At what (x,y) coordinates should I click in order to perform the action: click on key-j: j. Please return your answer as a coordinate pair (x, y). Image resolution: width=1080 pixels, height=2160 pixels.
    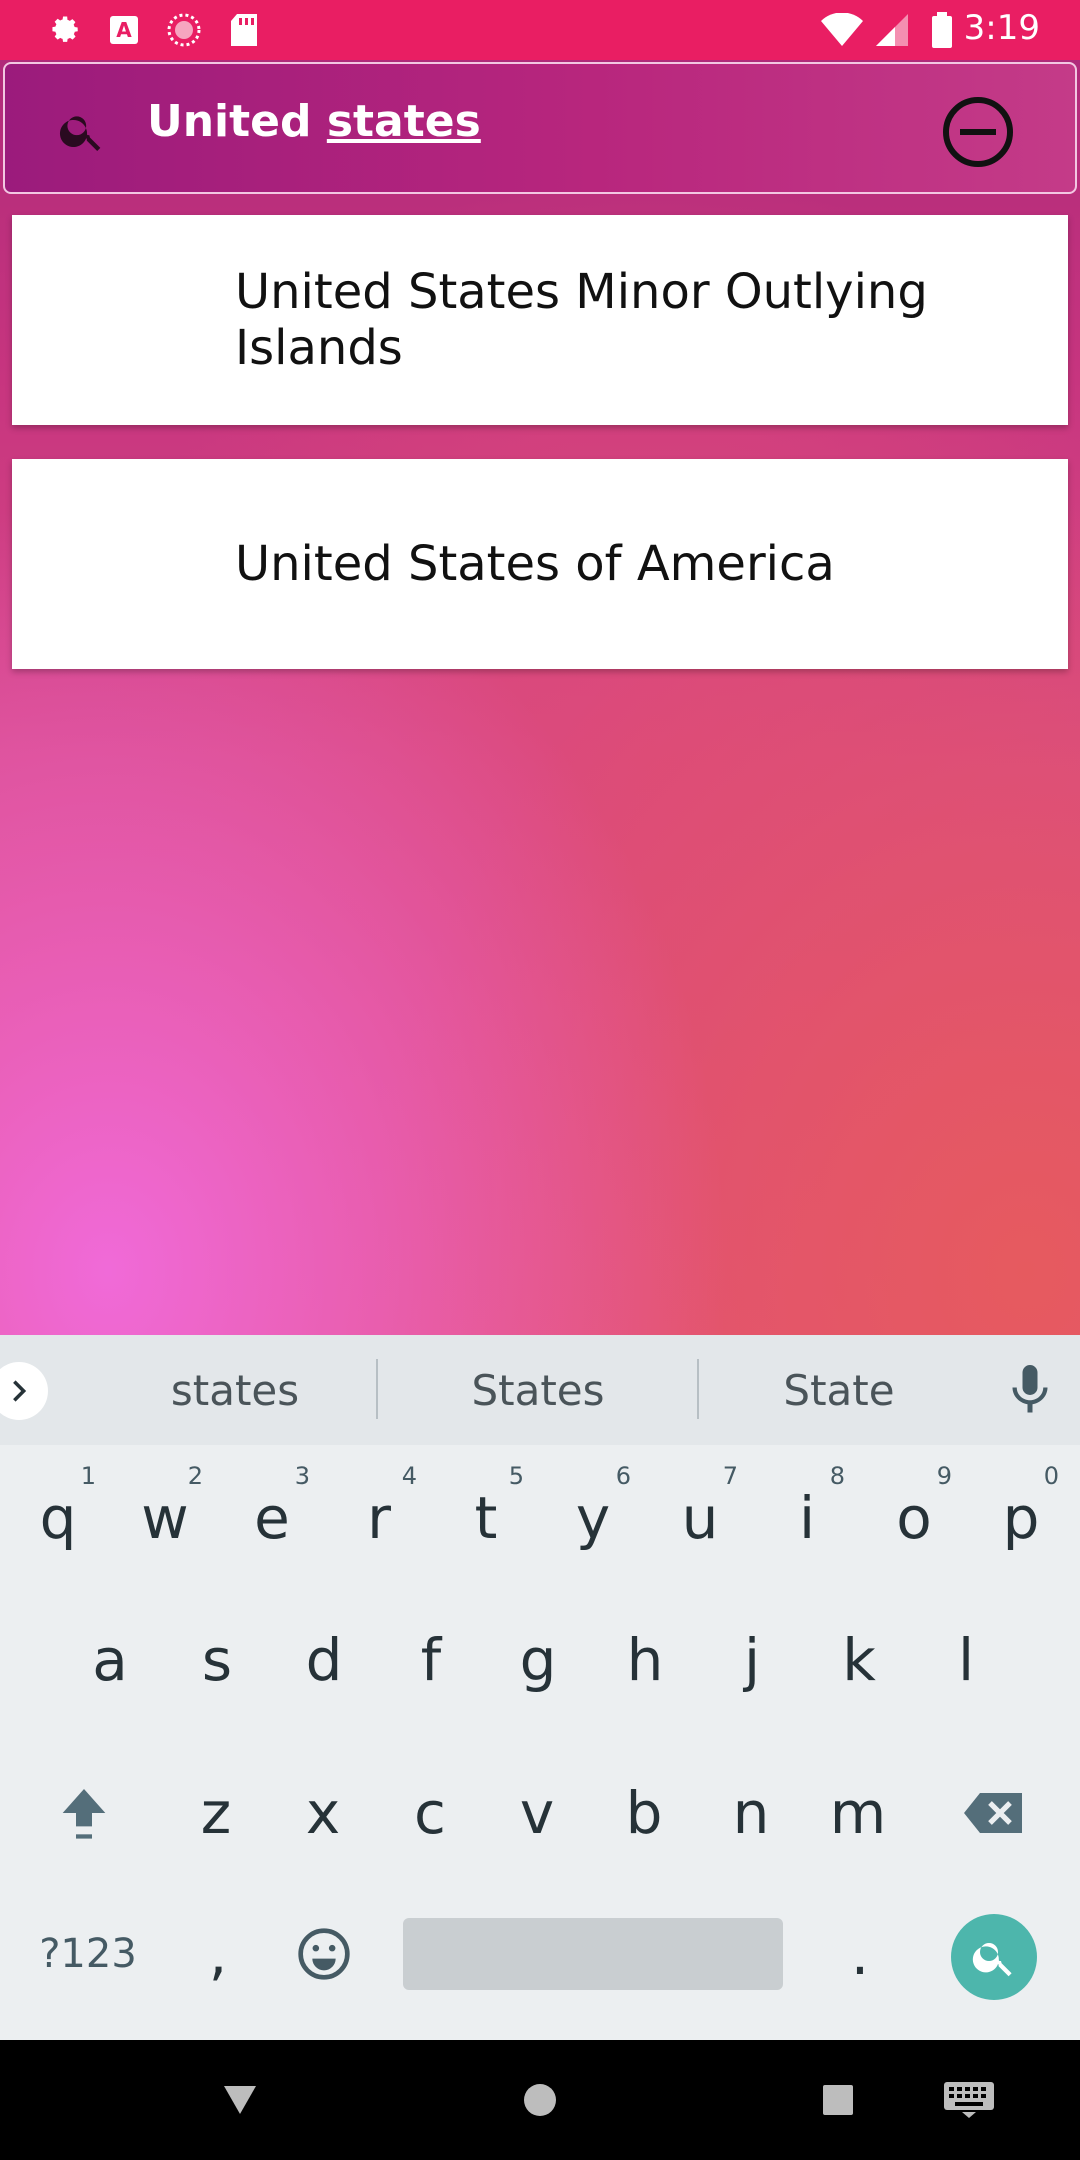
    Looking at the image, I should click on (752, 1660).